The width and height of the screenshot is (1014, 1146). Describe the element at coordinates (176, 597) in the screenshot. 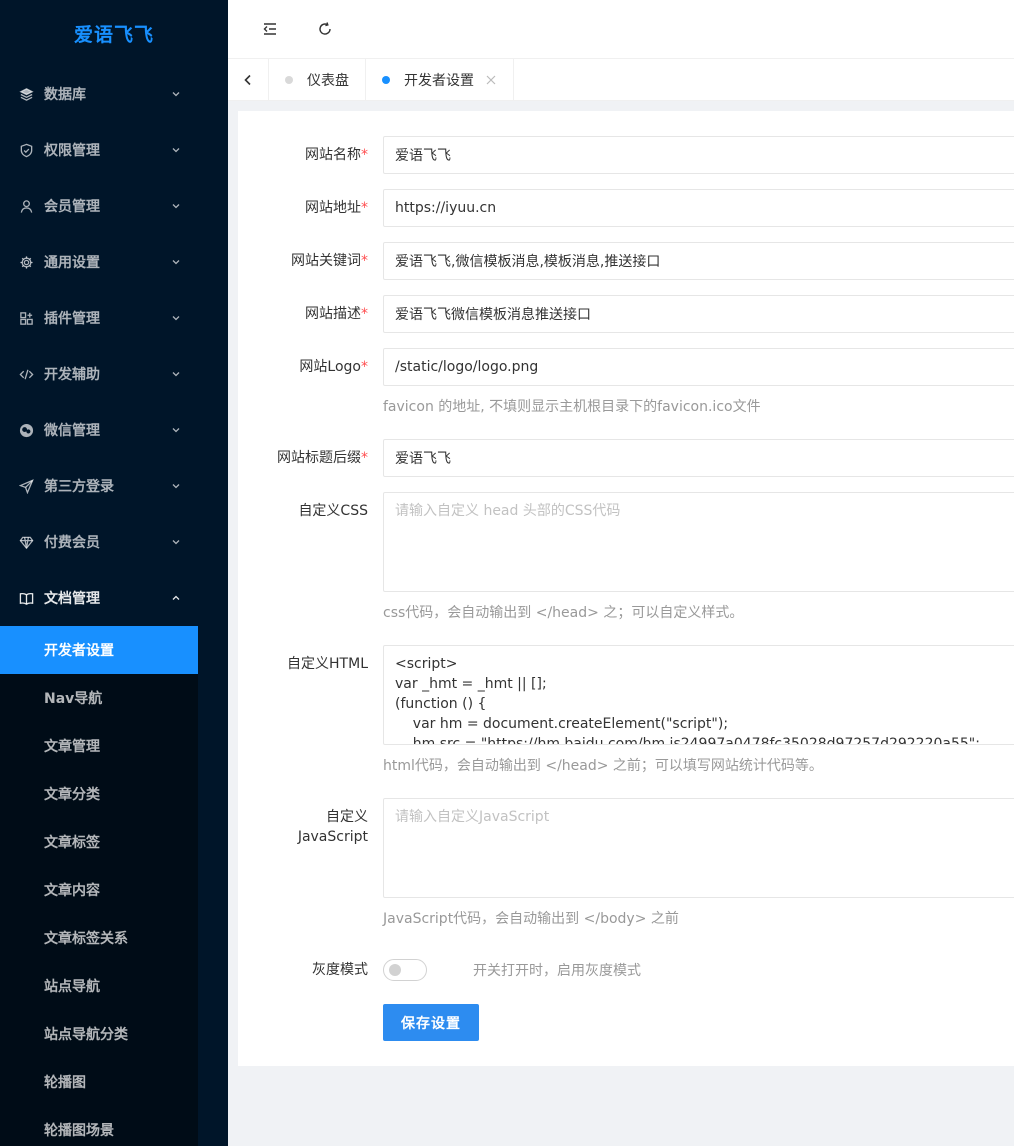

I see `chevron-up-icon` at that location.